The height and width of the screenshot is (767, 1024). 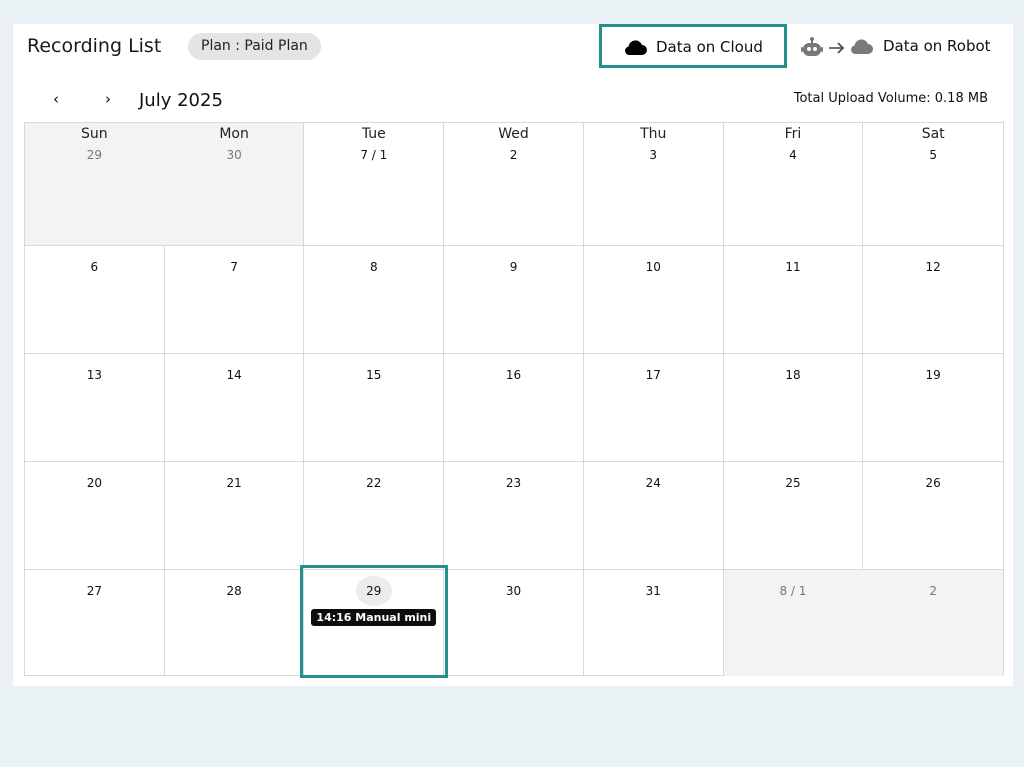 I want to click on day-number: 15, so click(x=374, y=375).